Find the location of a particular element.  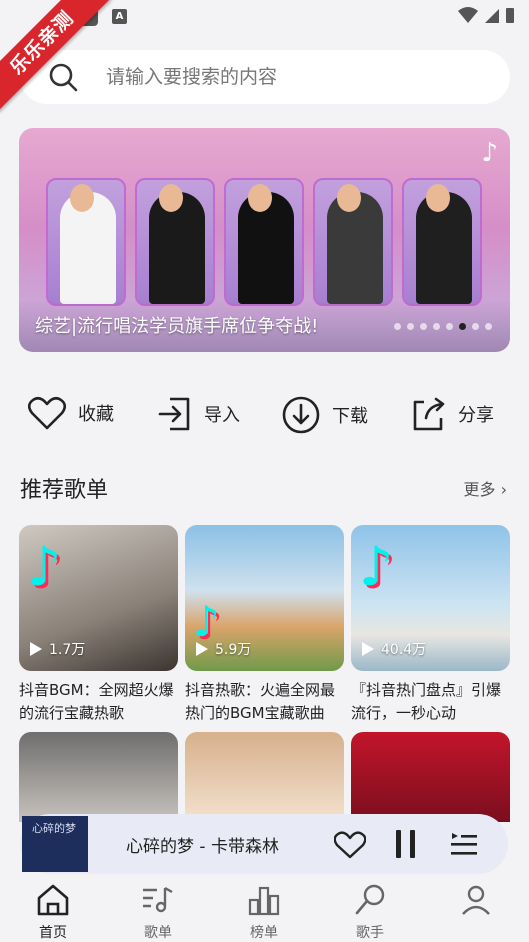

search-bar is located at coordinates (265, 77).